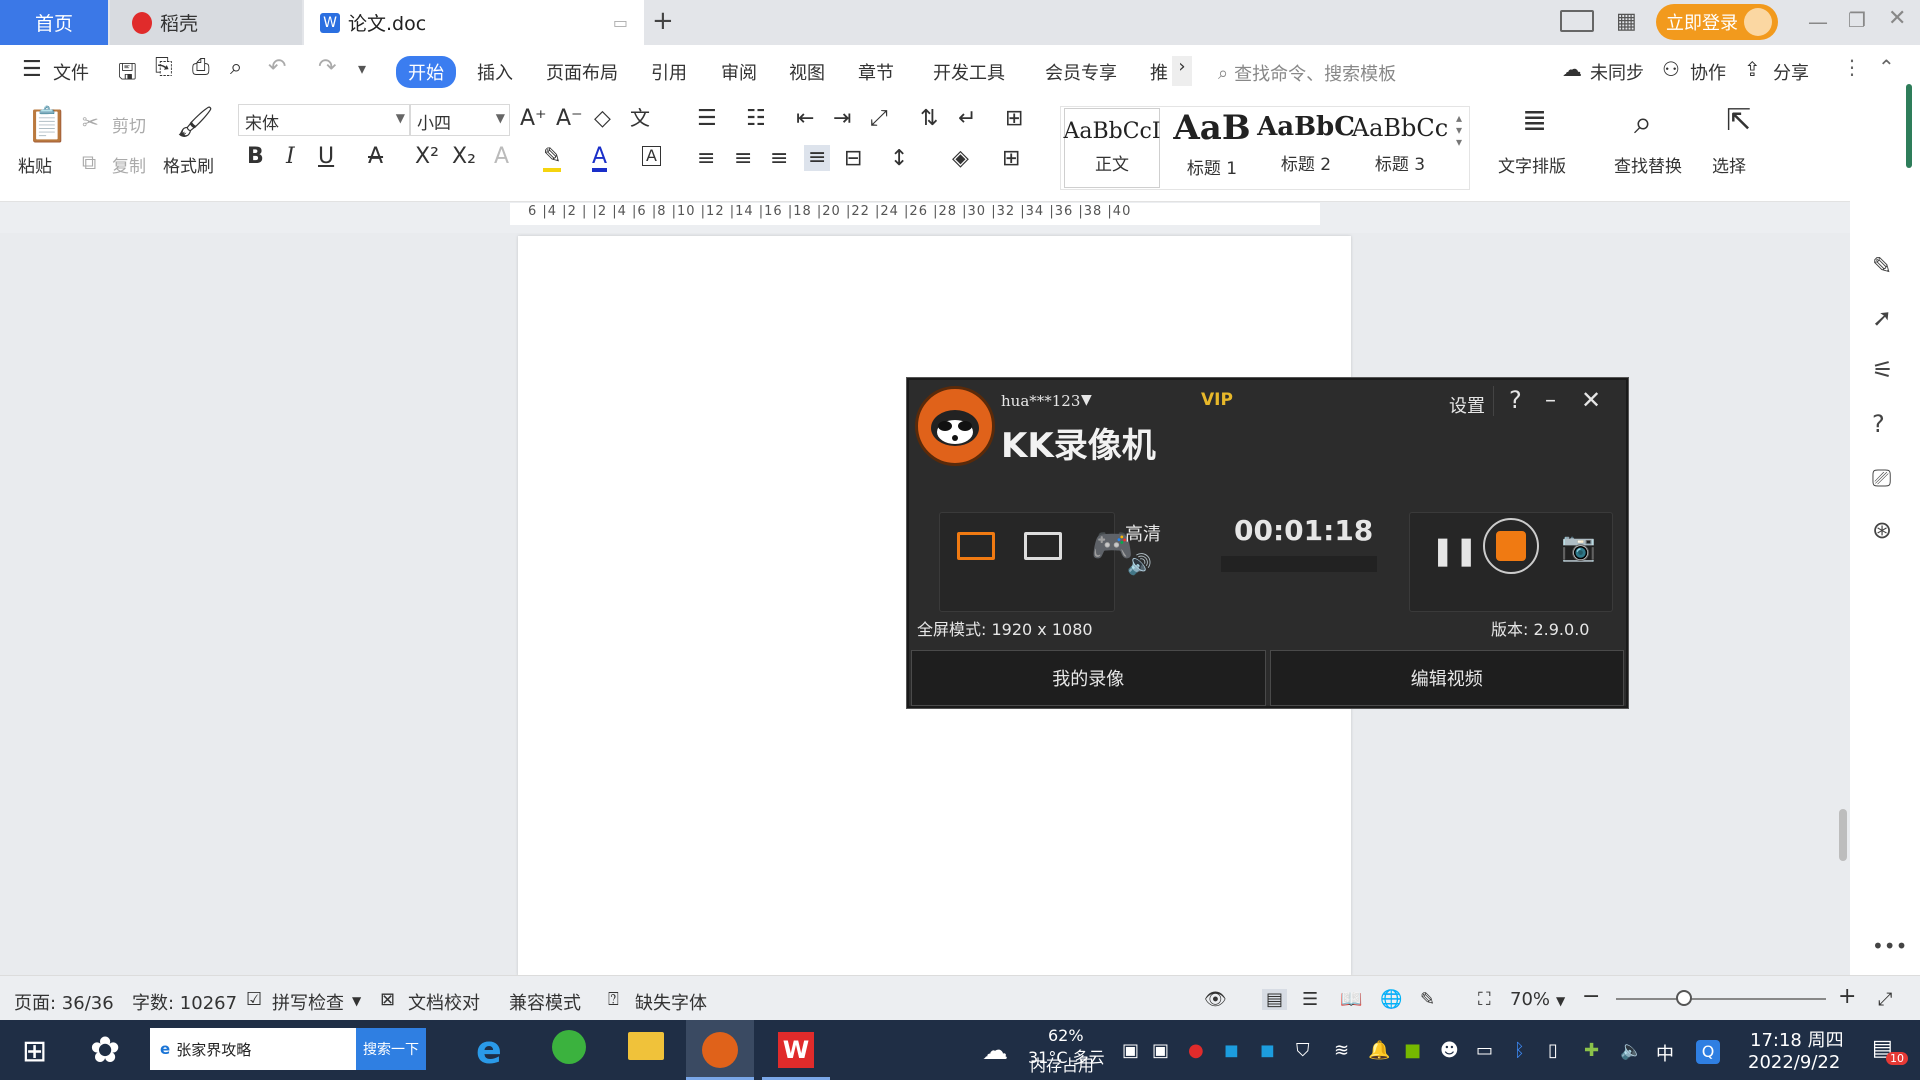  Describe the element at coordinates (969, 72) in the screenshot. I see `menu-developer: 开发工具` at that location.